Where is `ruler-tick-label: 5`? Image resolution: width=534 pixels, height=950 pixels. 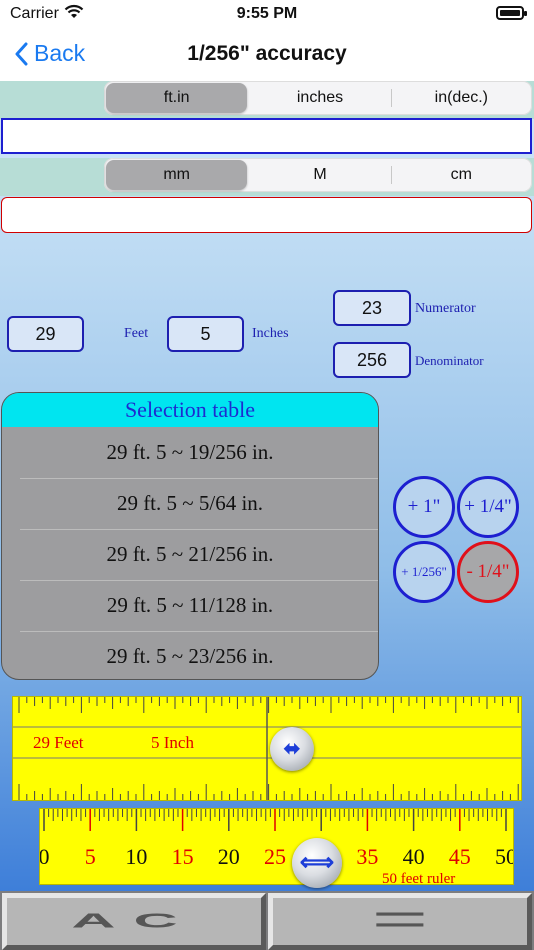
ruler-tick-label: 5 is located at coordinates (90, 856).